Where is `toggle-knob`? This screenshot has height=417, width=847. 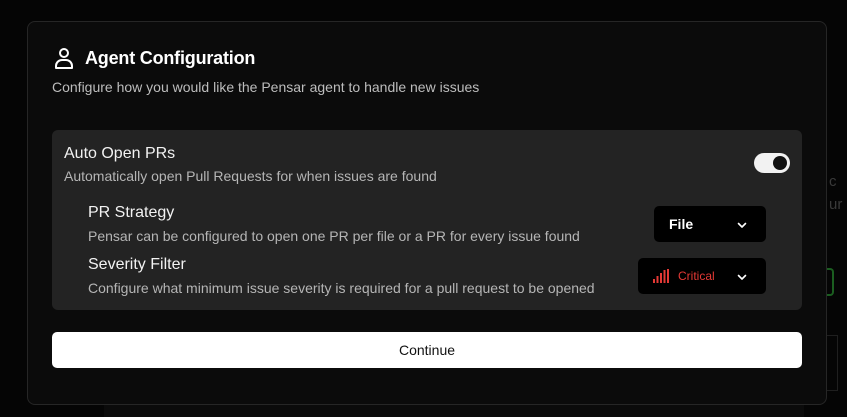 toggle-knob is located at coordinates (780, 163).